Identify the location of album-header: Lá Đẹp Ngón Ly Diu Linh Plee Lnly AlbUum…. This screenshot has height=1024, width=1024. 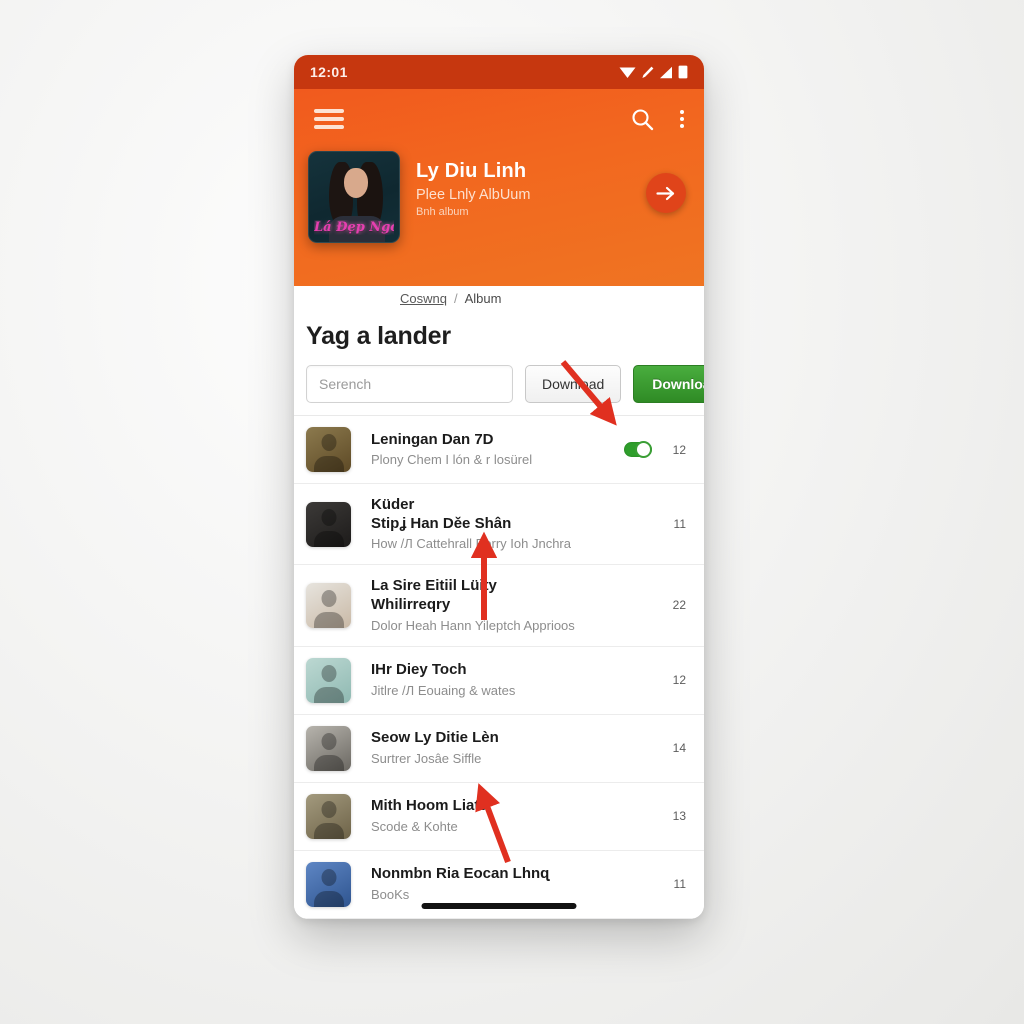
(499, 197).